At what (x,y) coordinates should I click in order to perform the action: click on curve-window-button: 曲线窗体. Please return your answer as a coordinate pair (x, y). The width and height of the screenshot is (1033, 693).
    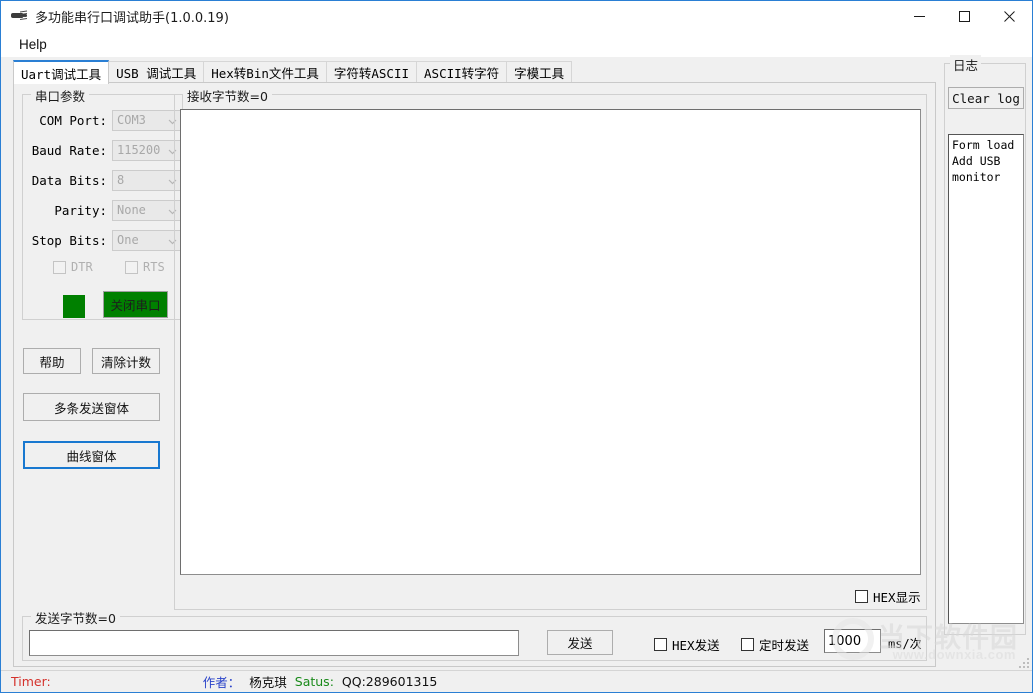
    Looking at the image, I should click on (91, 455).